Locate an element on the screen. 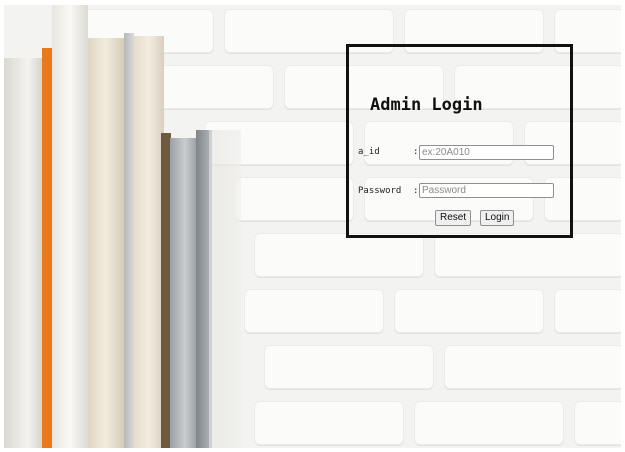 This screenshot has height=452, width=625. id-colon: : is located at coordinates (416, 152).